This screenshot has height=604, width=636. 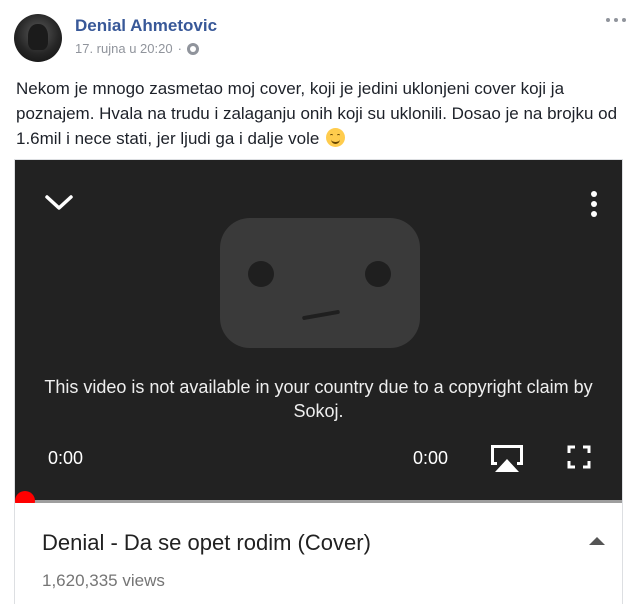 I want to click on smiling-face-emoji-icon, so click(x=336, y=137).